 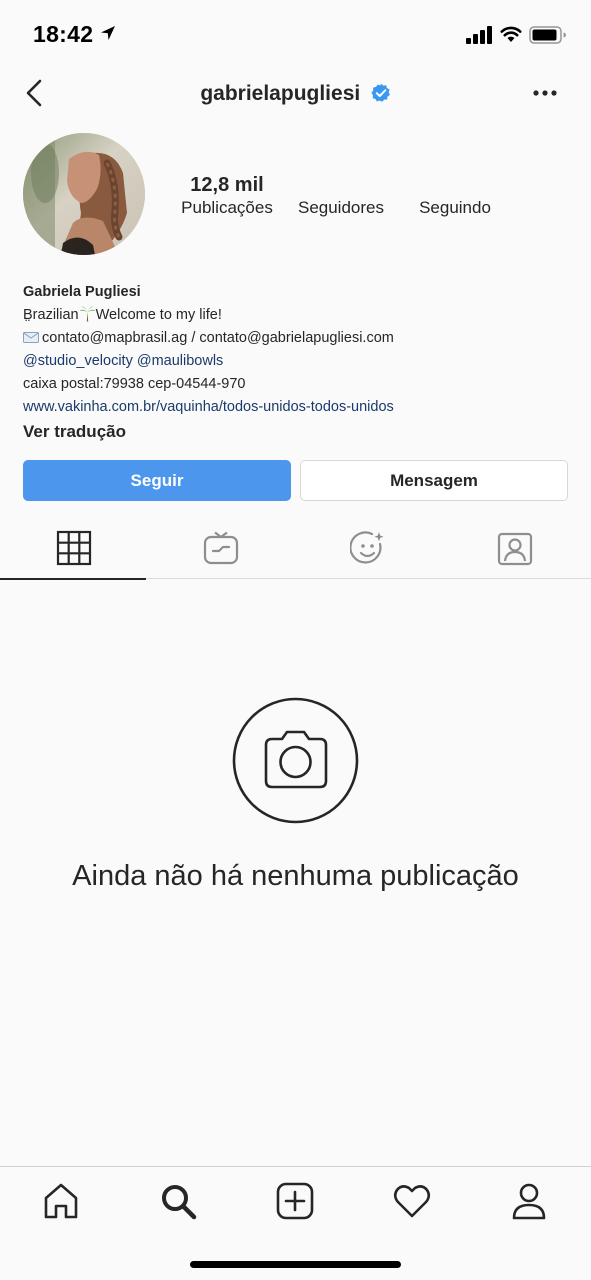 I want to click on location-arrow-icon, so click(x=108, y=33).